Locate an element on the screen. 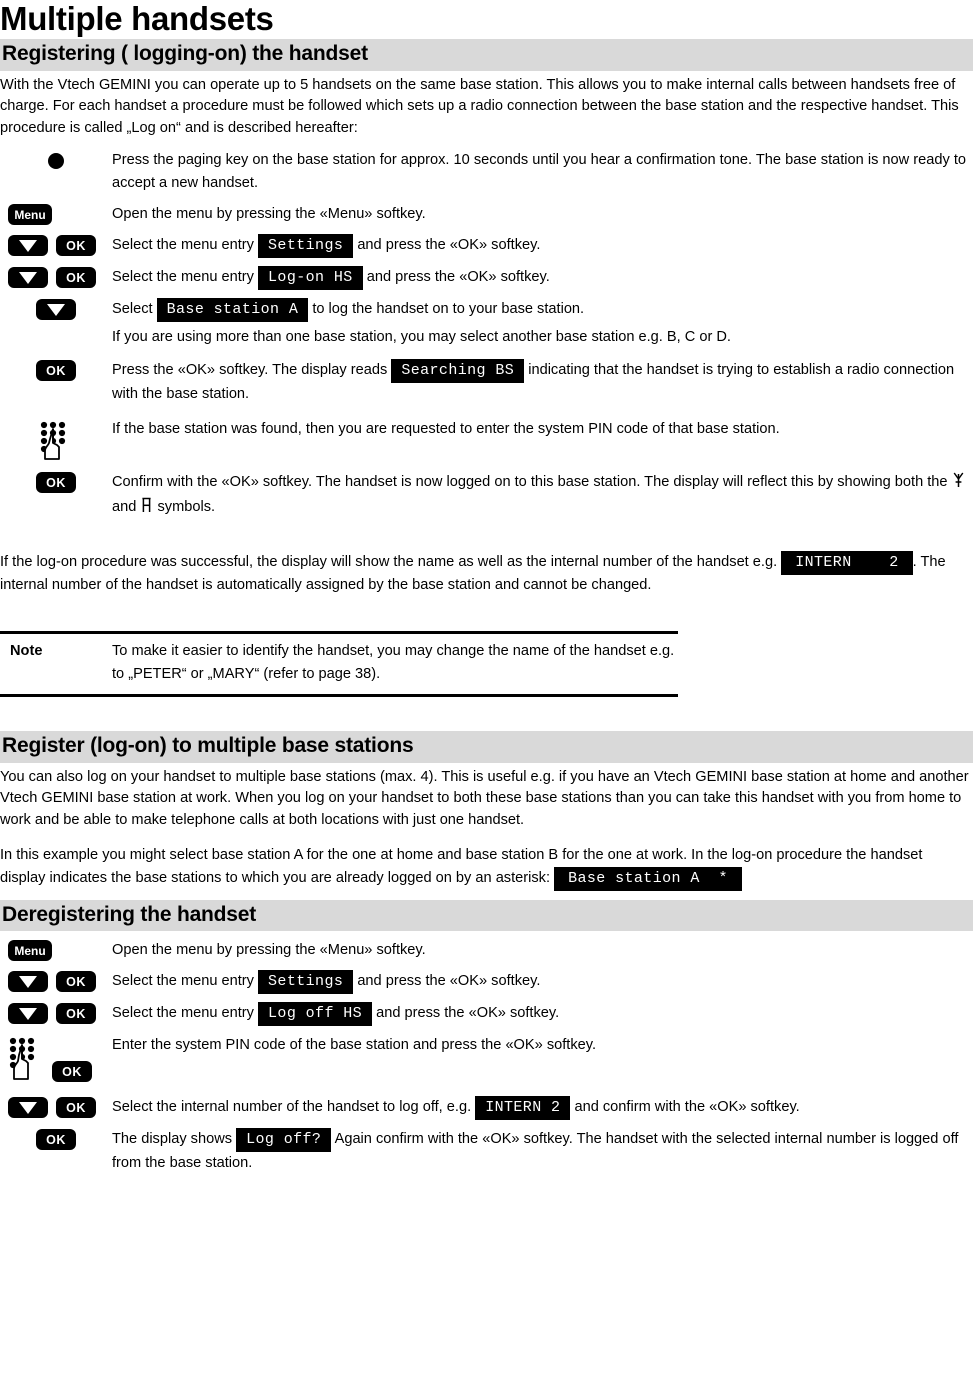 Image resolution: width=973 pixels, height=1393 pixels. lcd-display-chip: Log-on HS is located at coordinates (310, 278).